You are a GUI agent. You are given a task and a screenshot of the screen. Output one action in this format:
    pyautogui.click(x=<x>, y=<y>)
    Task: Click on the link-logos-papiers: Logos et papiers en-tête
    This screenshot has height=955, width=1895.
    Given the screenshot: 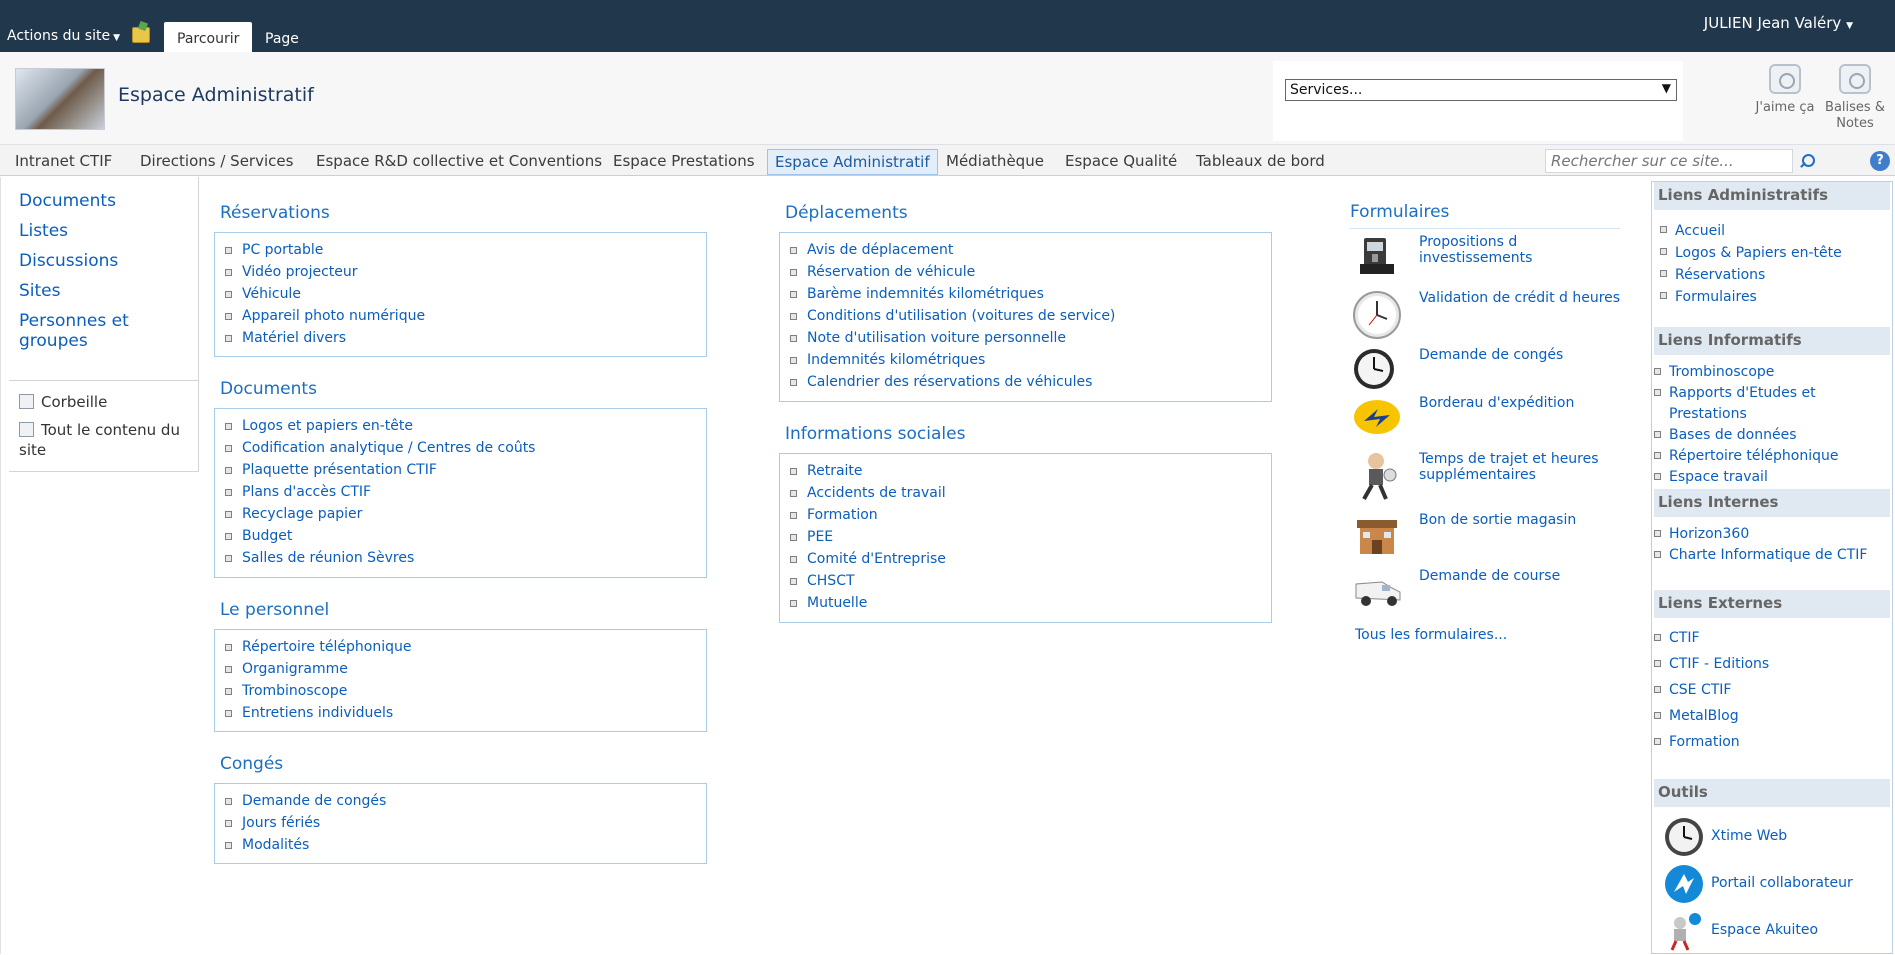 What is the action you would take?
    pyautogui.click(x=465, y=426)
    